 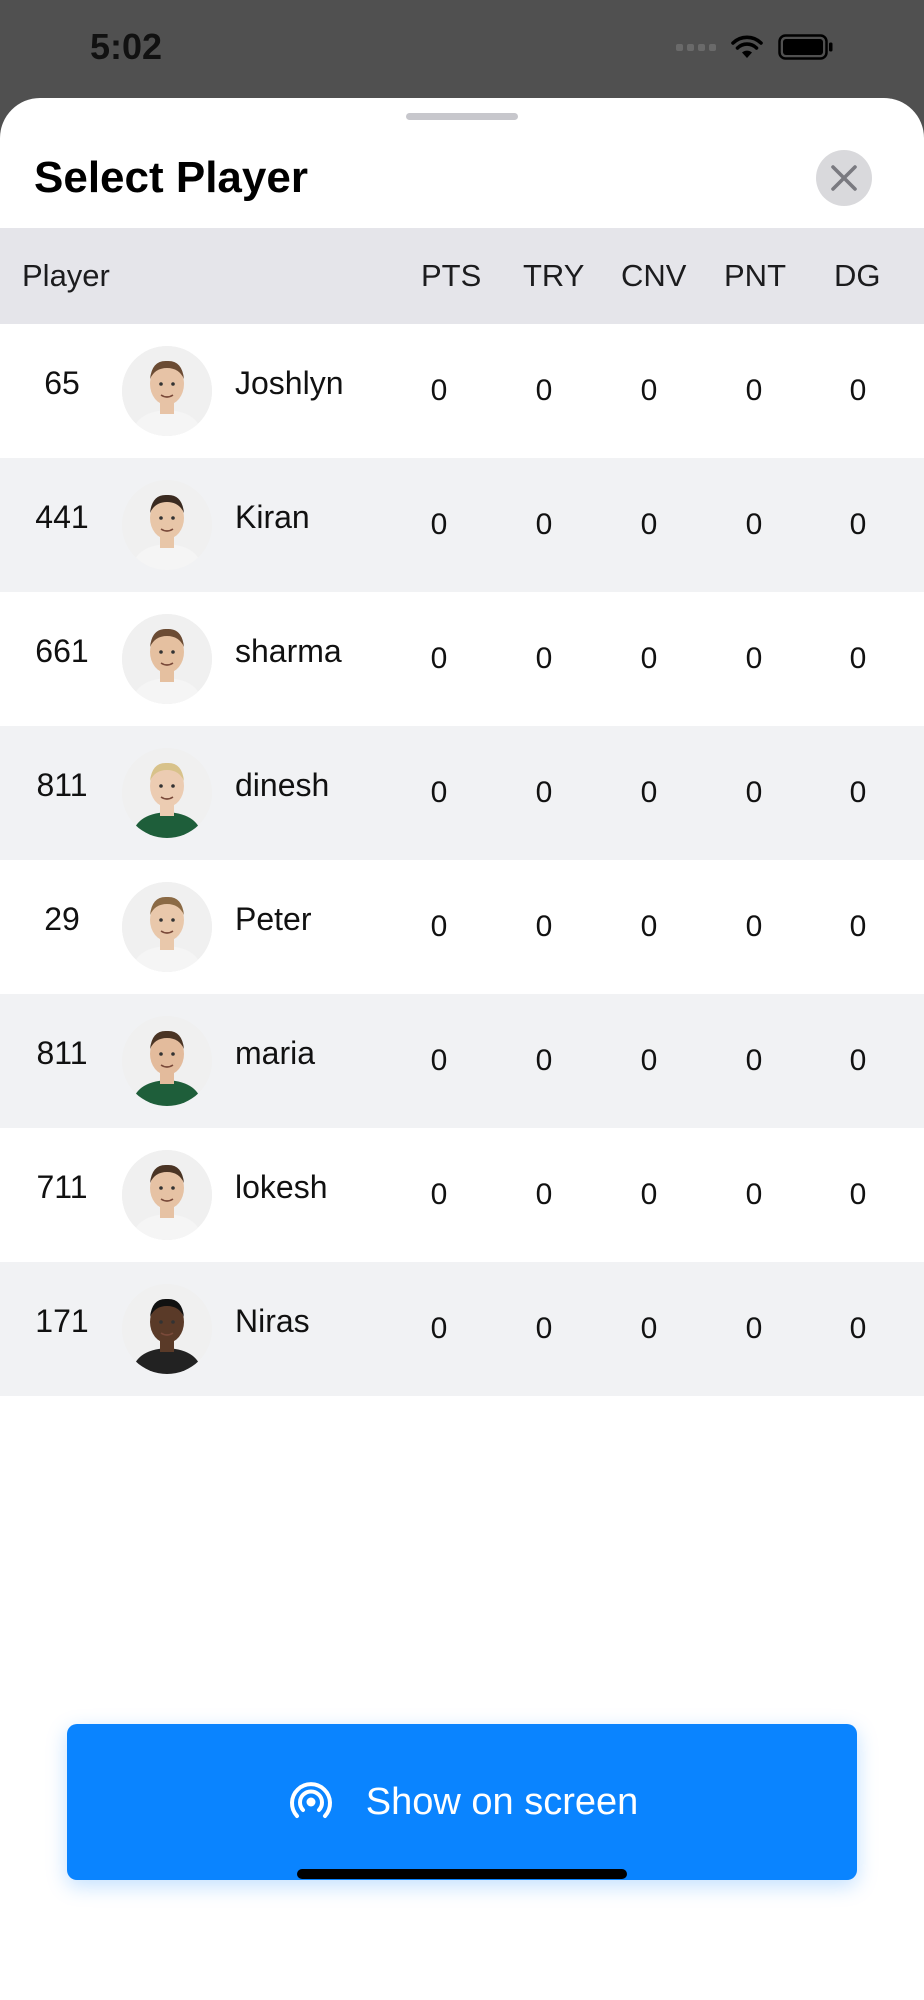 I want to click on column-header-player: Player, so click(x=66, y=275).